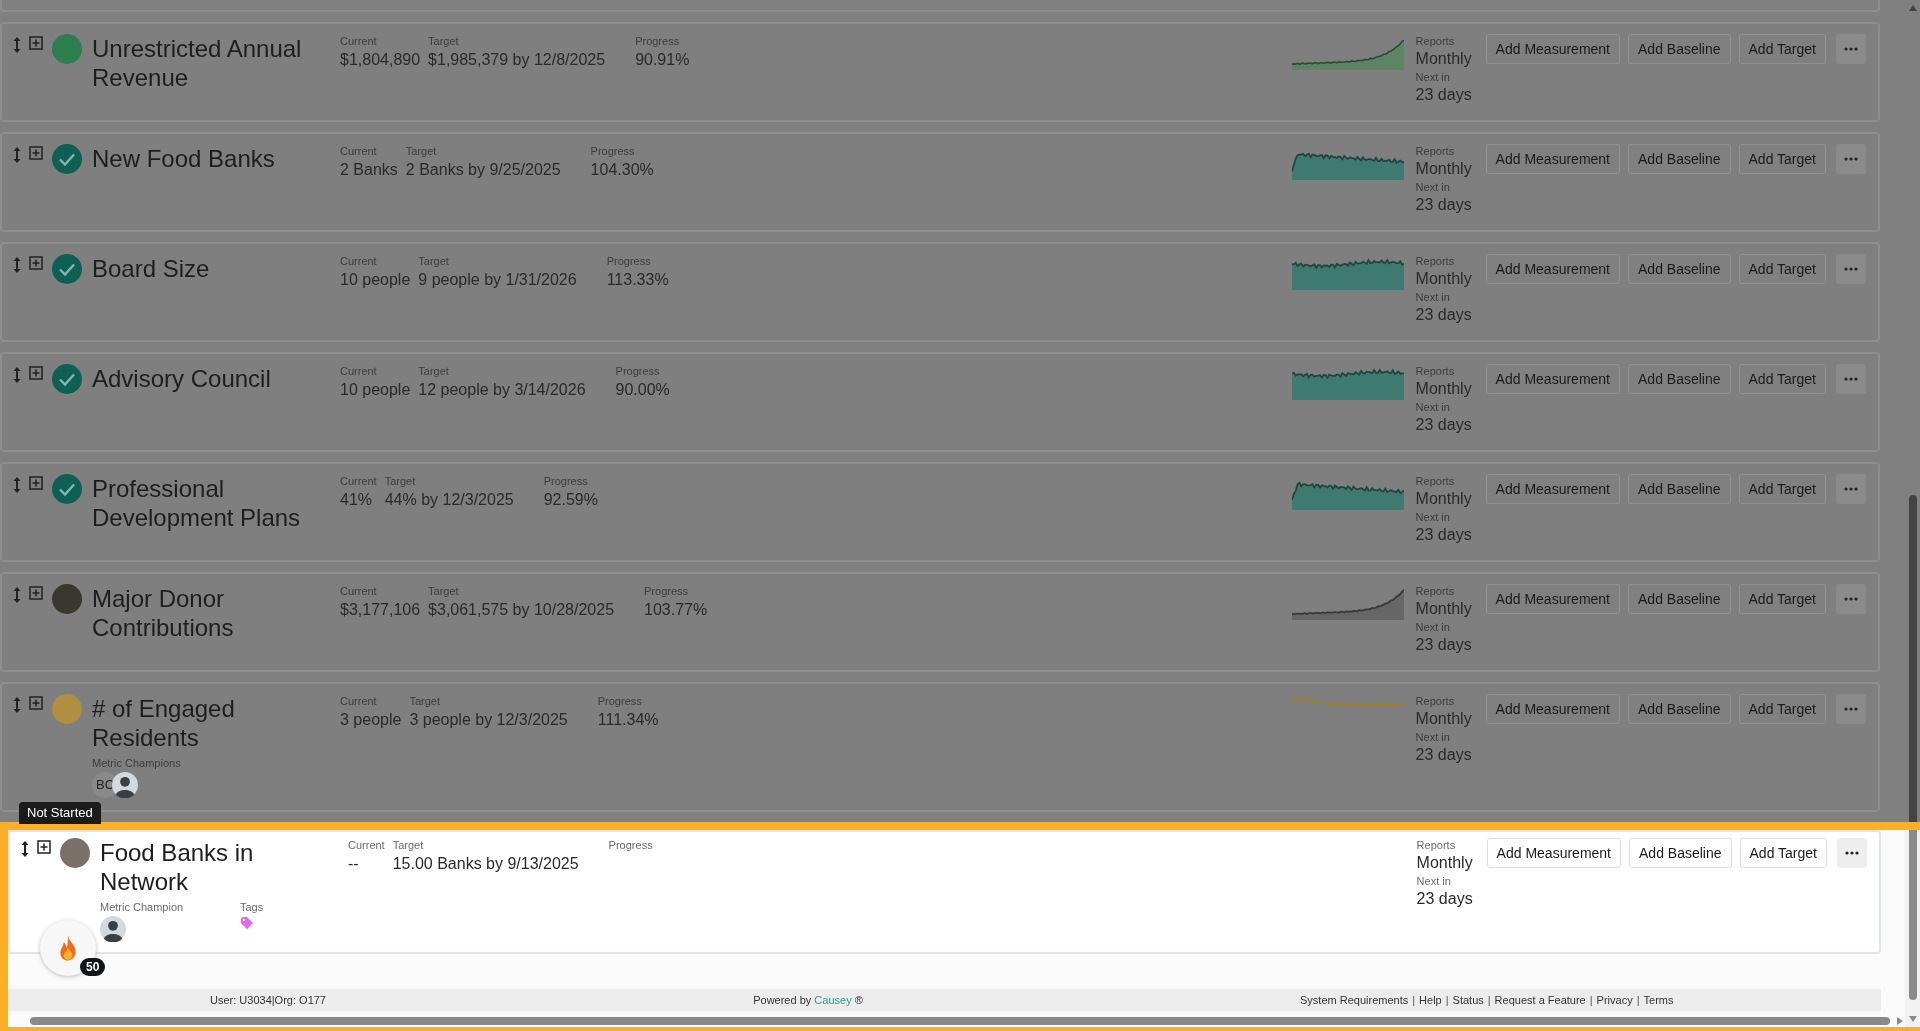 This screenshot has width=1920, height=1031. Describe the element at coordinates (622, 170) in the screenshot. I see `metric-value: 104.30%` at that location.